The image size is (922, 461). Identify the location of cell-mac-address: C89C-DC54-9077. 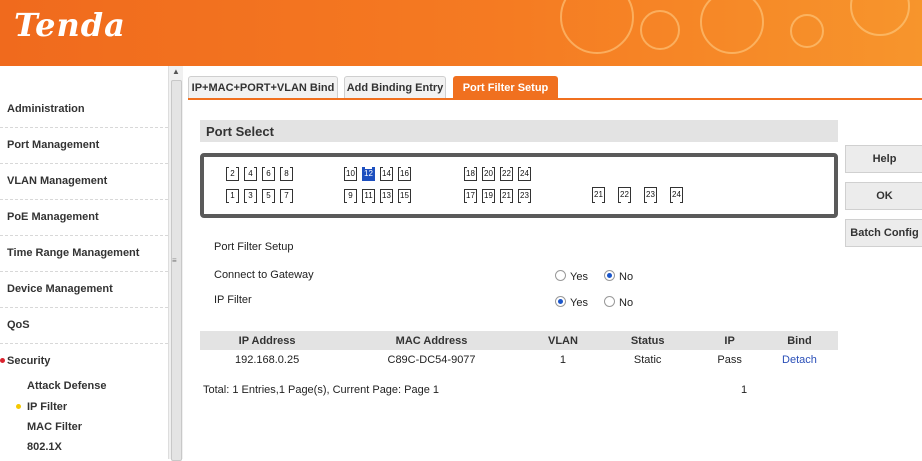
(431, 359).